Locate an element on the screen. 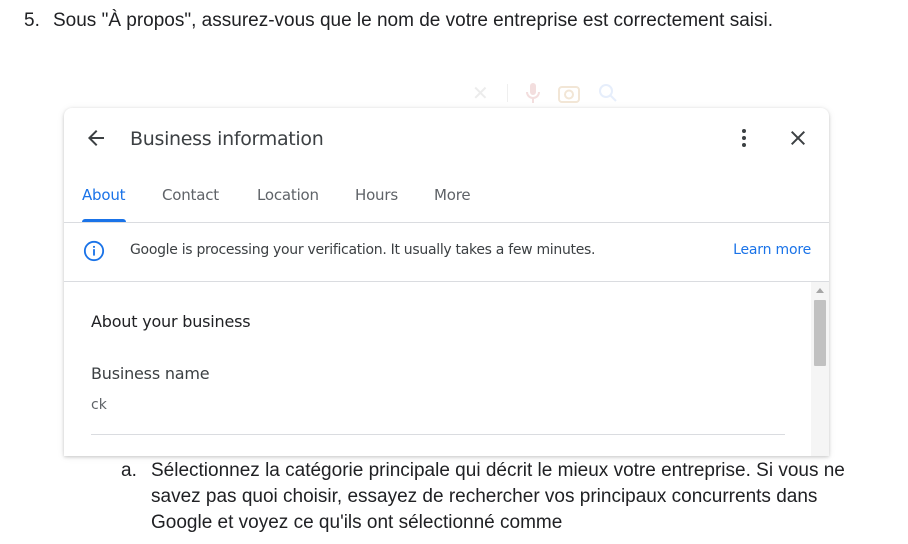  scrollbar is located at coordinates (820, 369).